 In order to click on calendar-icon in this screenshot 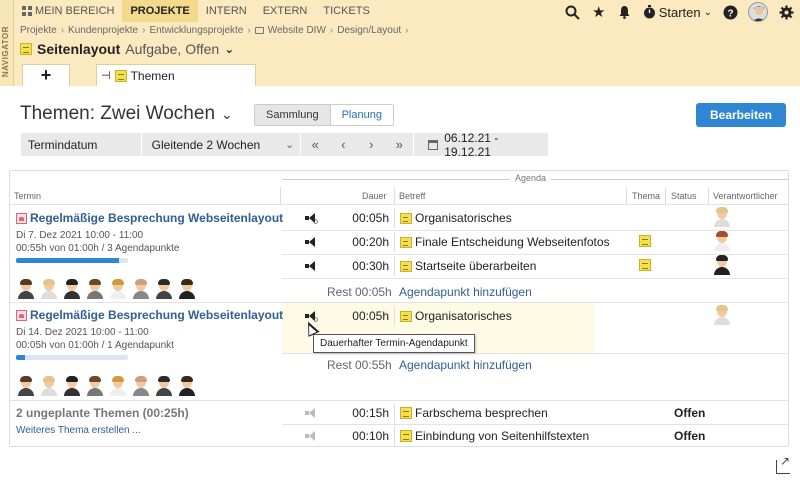, I will do `click(433, 144)`.